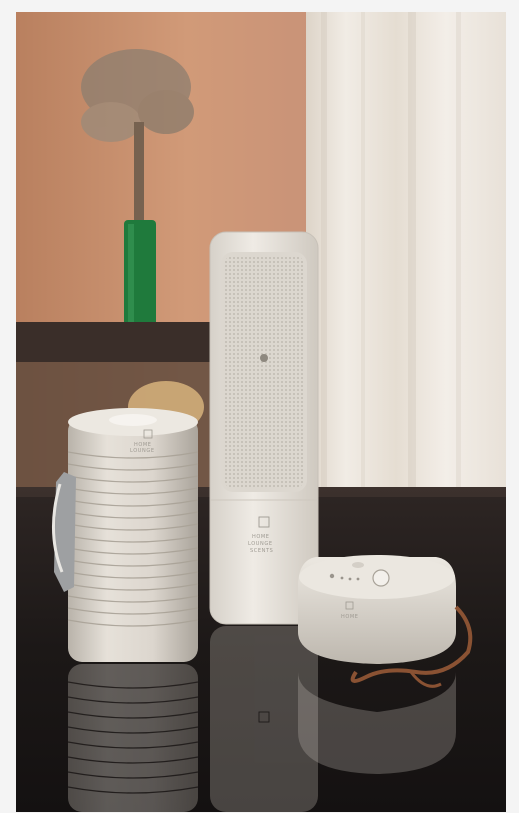 Image resolution: width=519 pixels, height=813 pixels. I want to click on perforated-grille, so click(264, 372).